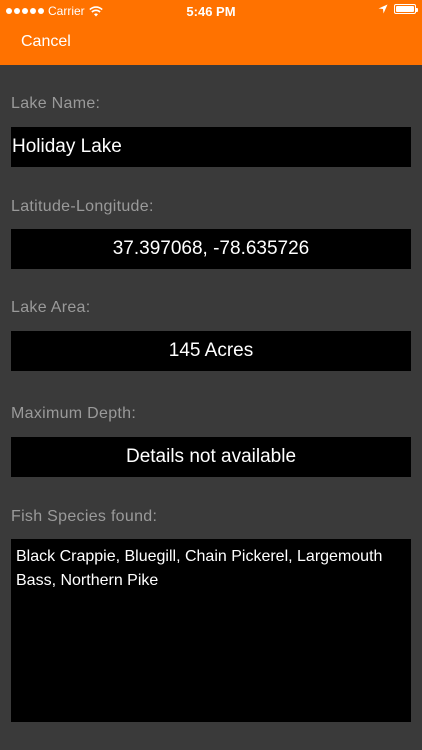  Describe the element at coordinates (82, 206) in the screenshot. I see `latlng-label: Latitude-Longitude:` at that location.